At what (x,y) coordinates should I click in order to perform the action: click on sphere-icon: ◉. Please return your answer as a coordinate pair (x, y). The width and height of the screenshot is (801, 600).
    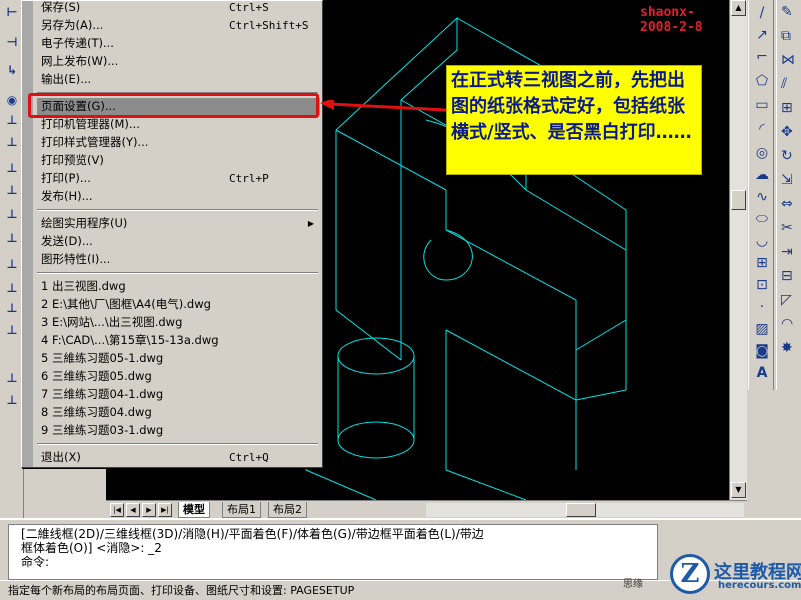
    Looking at the image, I should click on (12, 100).